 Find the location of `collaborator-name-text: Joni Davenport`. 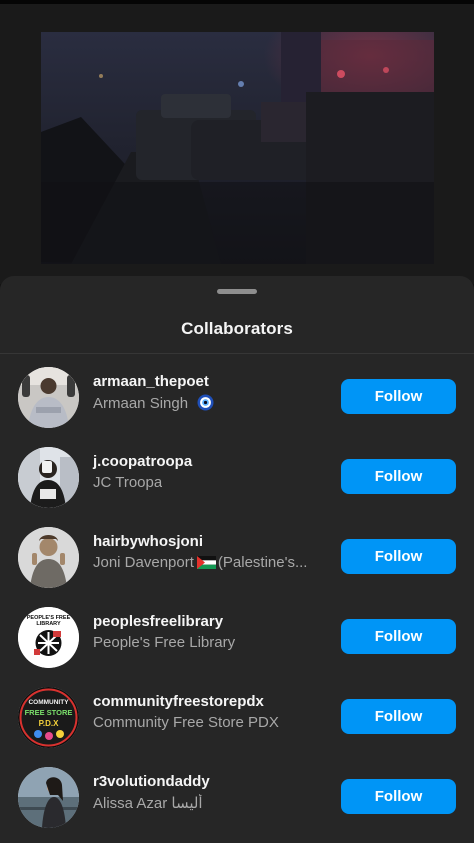

collaborator-name-text: Joni Davenport is located at coordinates (143, 562).